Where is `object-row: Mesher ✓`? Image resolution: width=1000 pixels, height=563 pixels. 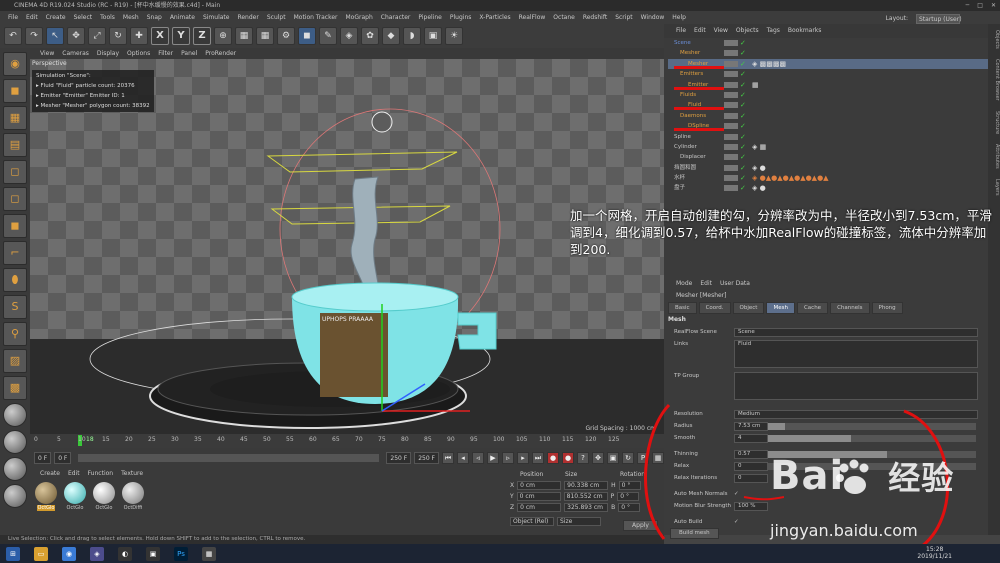
object-row: Mesher ✓ is located at coordinates (828, 53).